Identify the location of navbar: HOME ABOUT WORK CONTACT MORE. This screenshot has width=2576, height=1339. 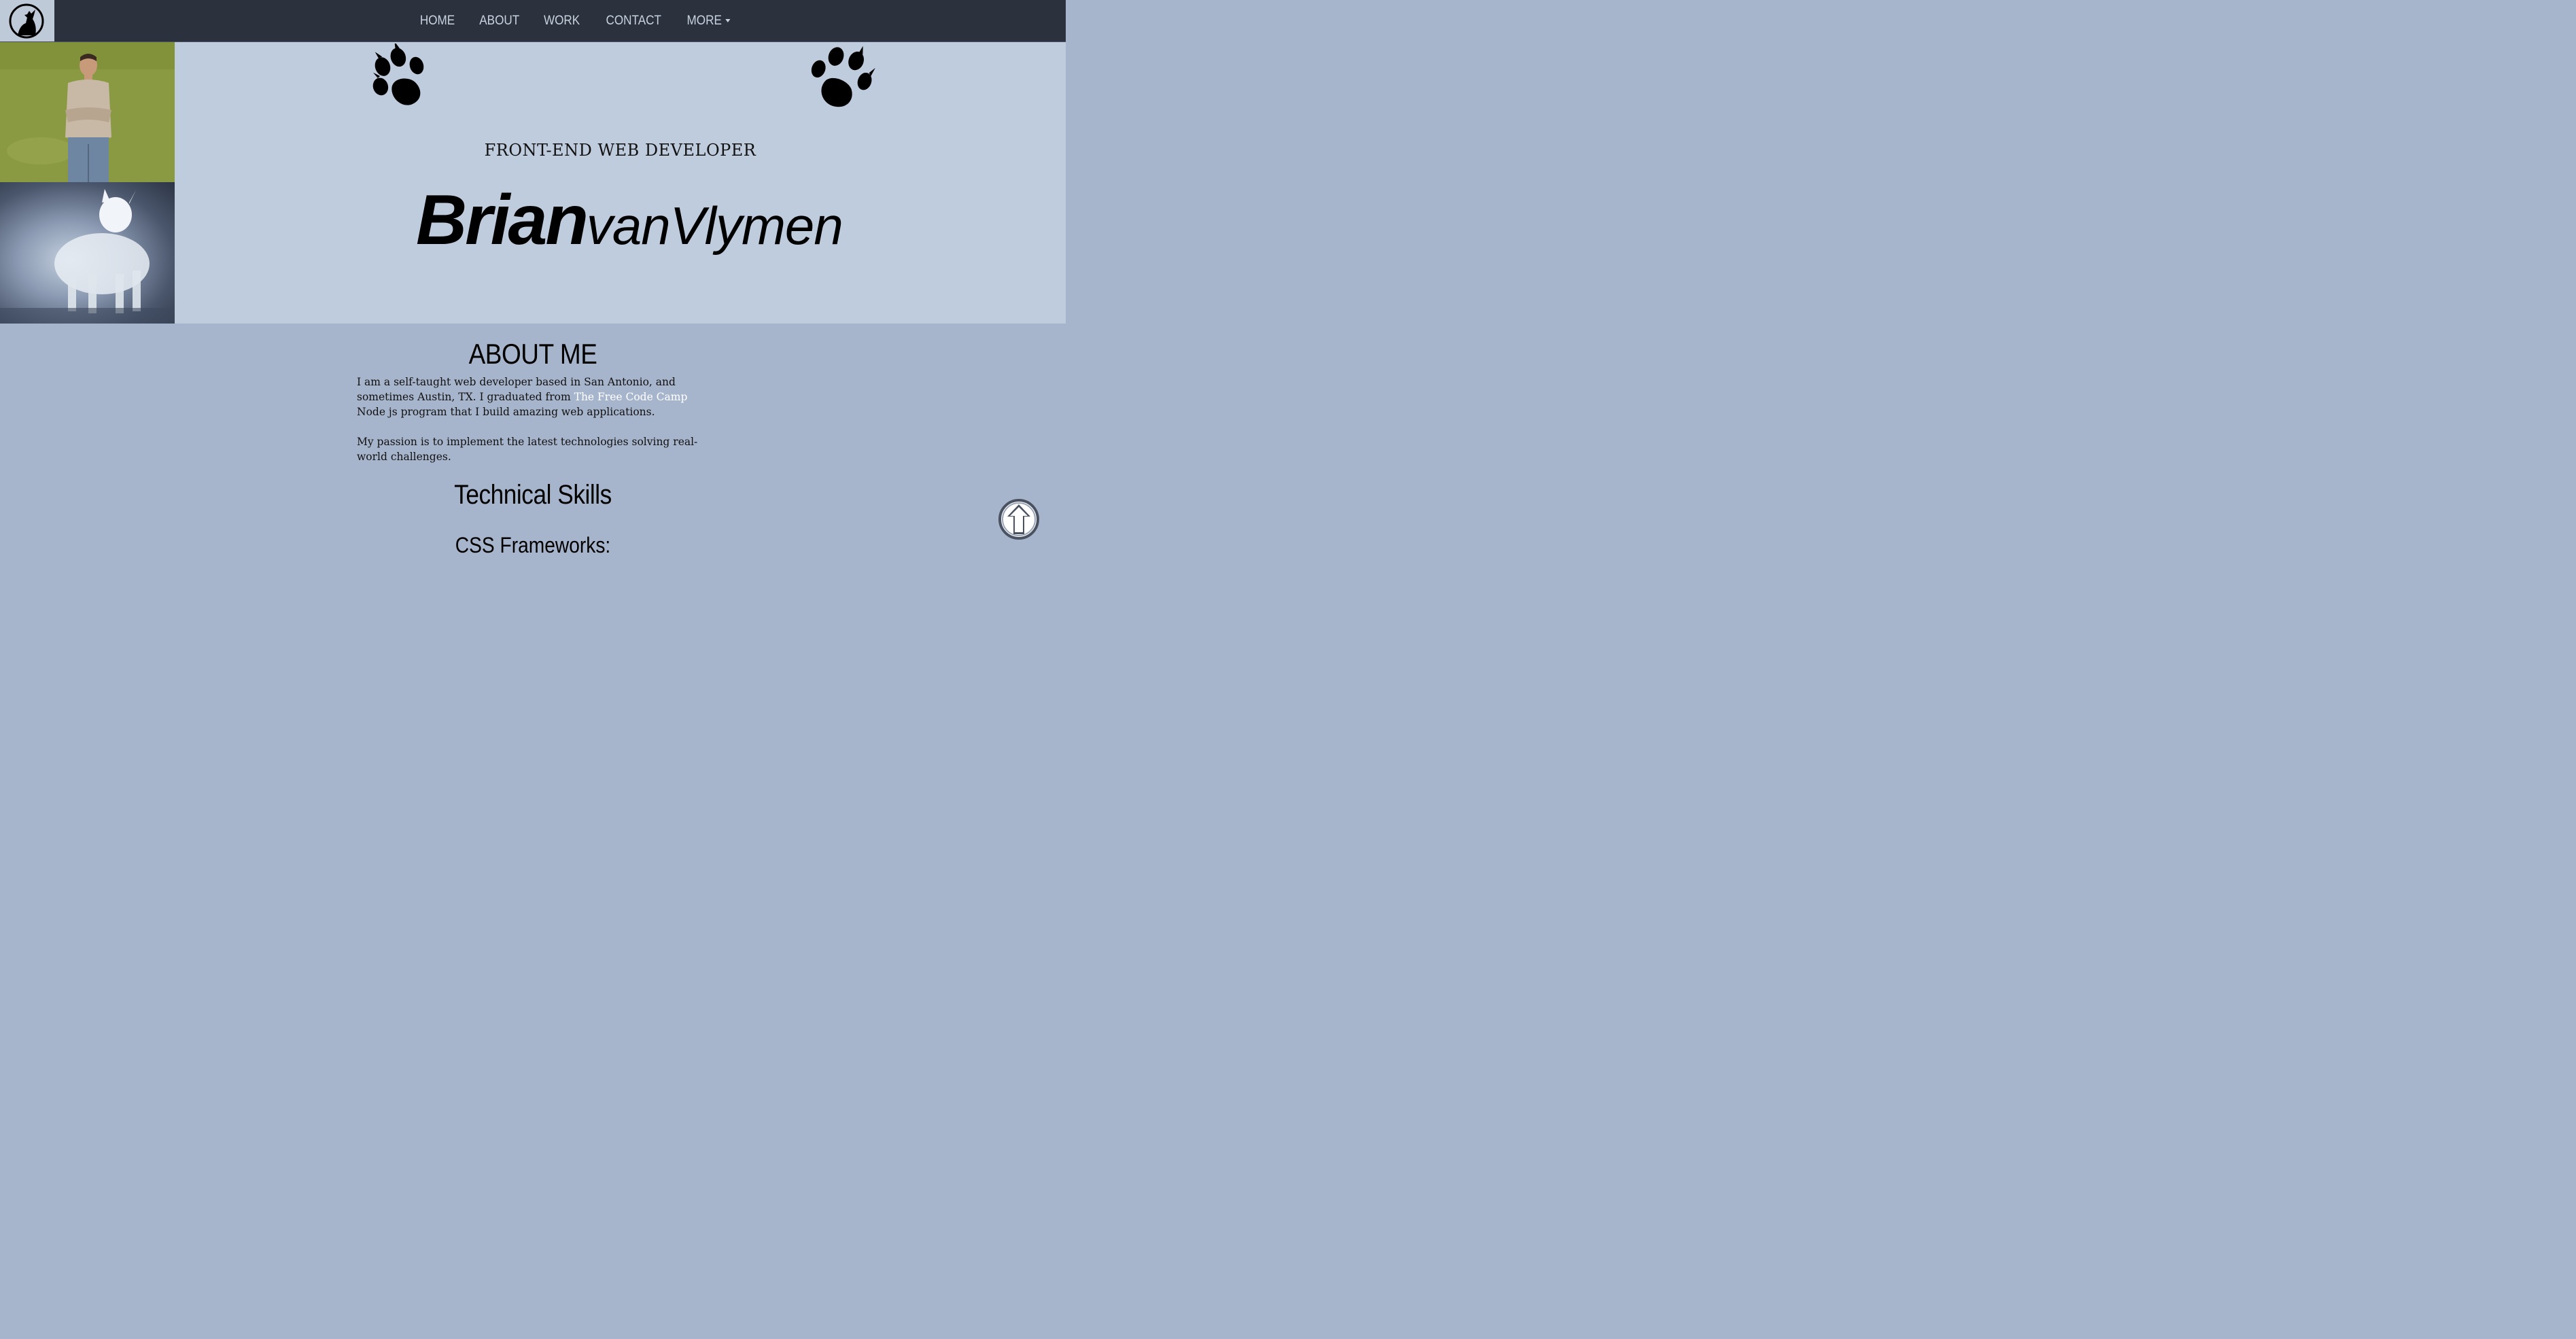
(533, 21).